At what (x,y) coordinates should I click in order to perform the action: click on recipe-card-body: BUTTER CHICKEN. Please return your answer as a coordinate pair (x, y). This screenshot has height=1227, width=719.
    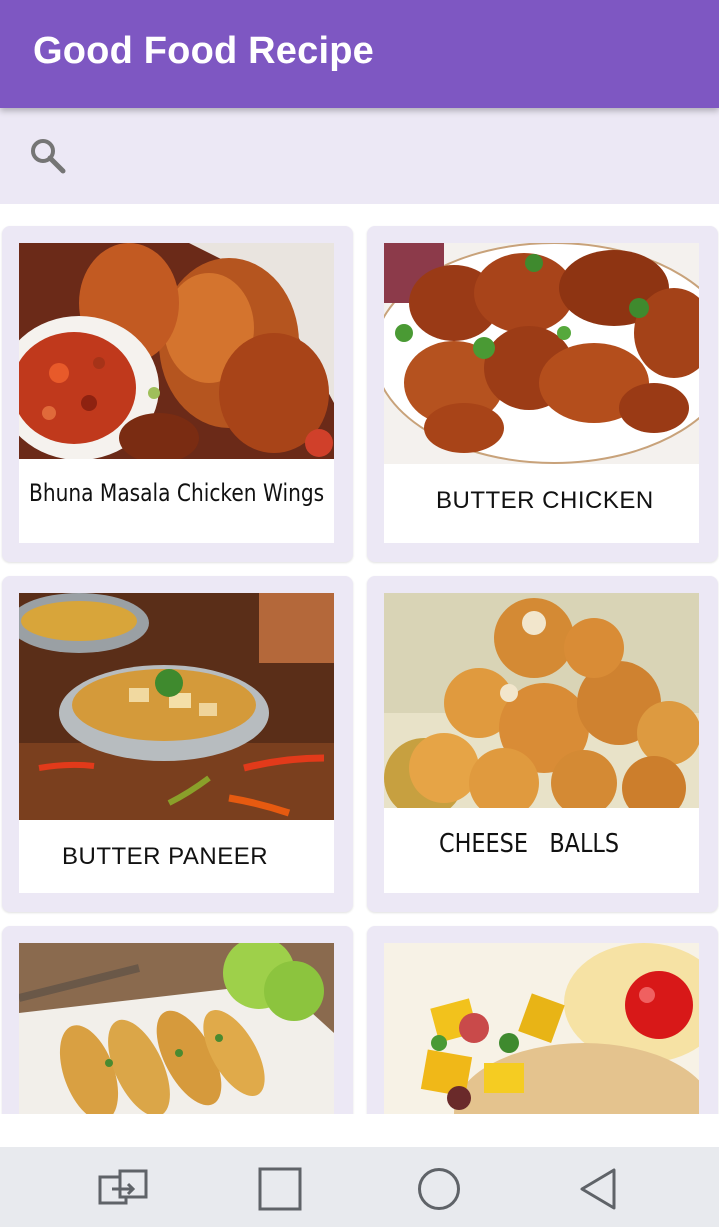
    Looking at the image, I should click on (541, 393).